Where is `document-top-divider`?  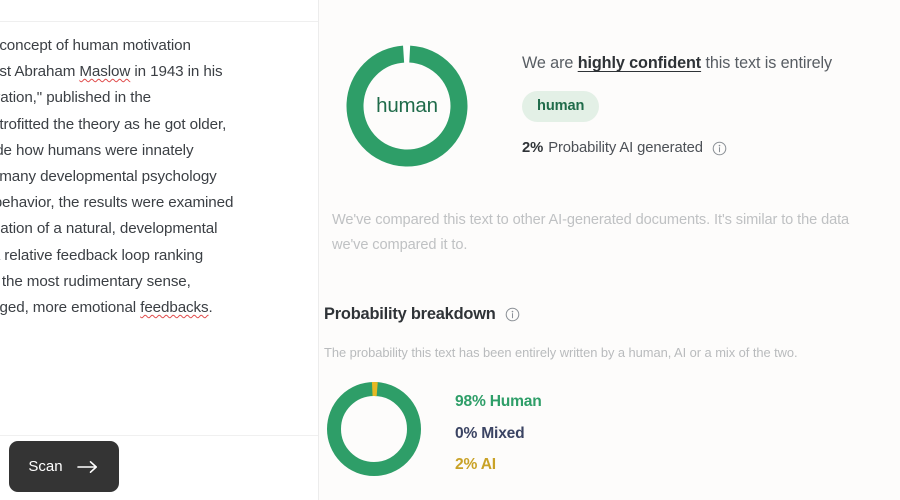 document-top-divider is located at coordinates (159, 21).